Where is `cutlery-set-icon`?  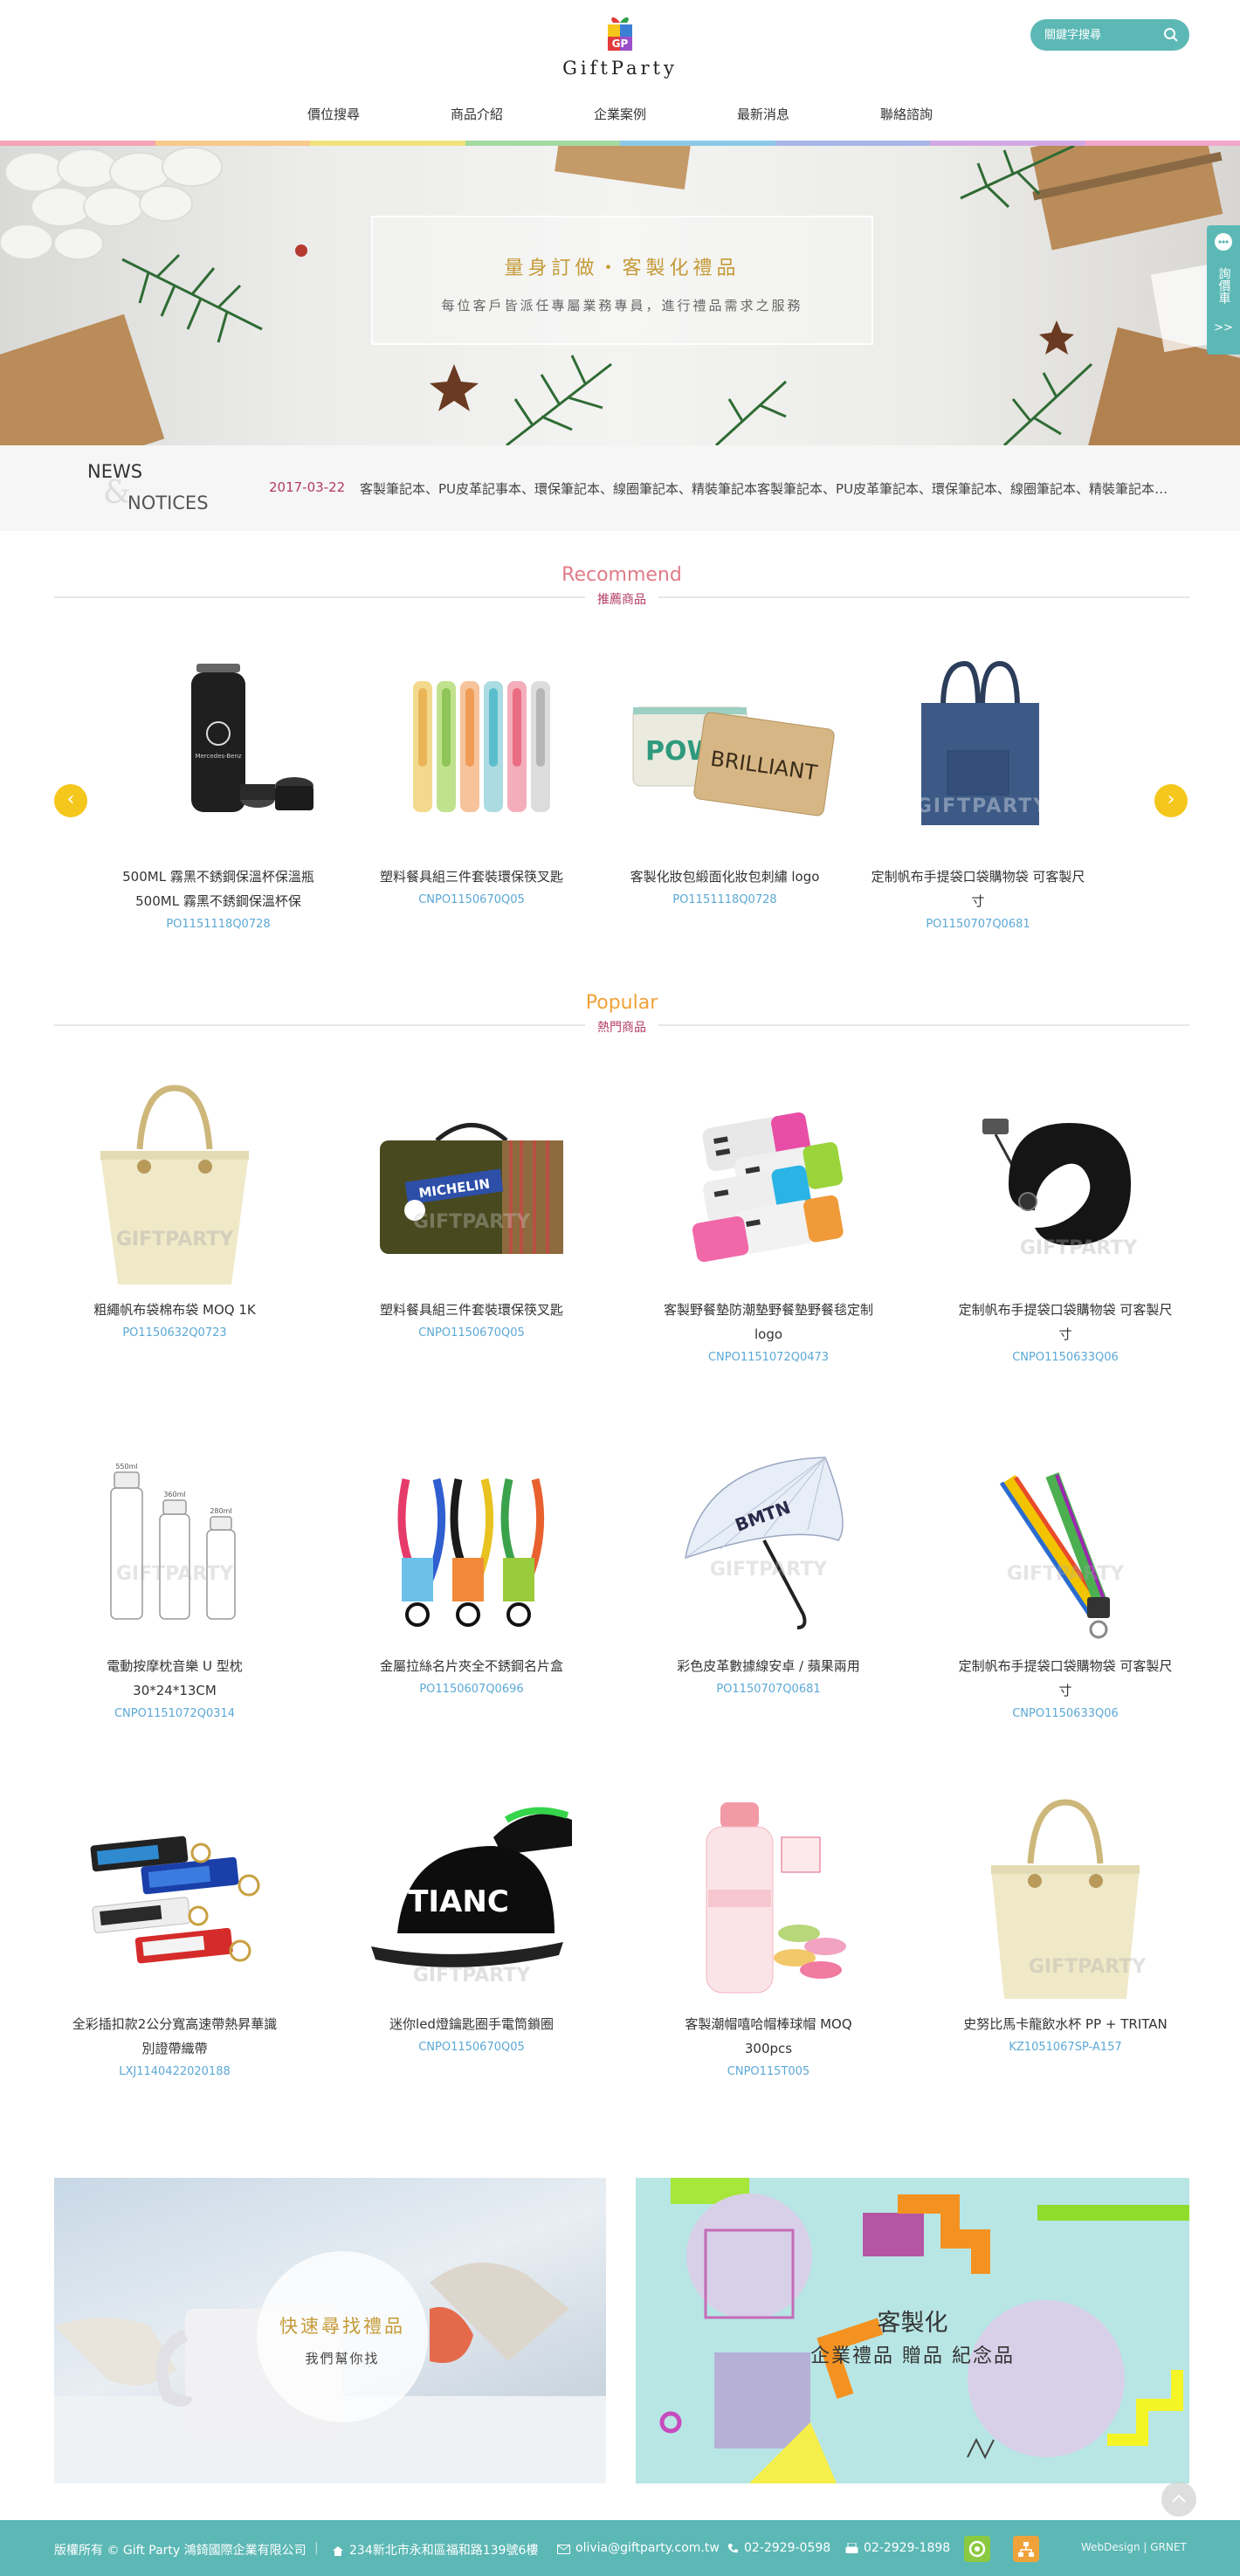 cutlery-set-icon is located at coordinates (471, 750).